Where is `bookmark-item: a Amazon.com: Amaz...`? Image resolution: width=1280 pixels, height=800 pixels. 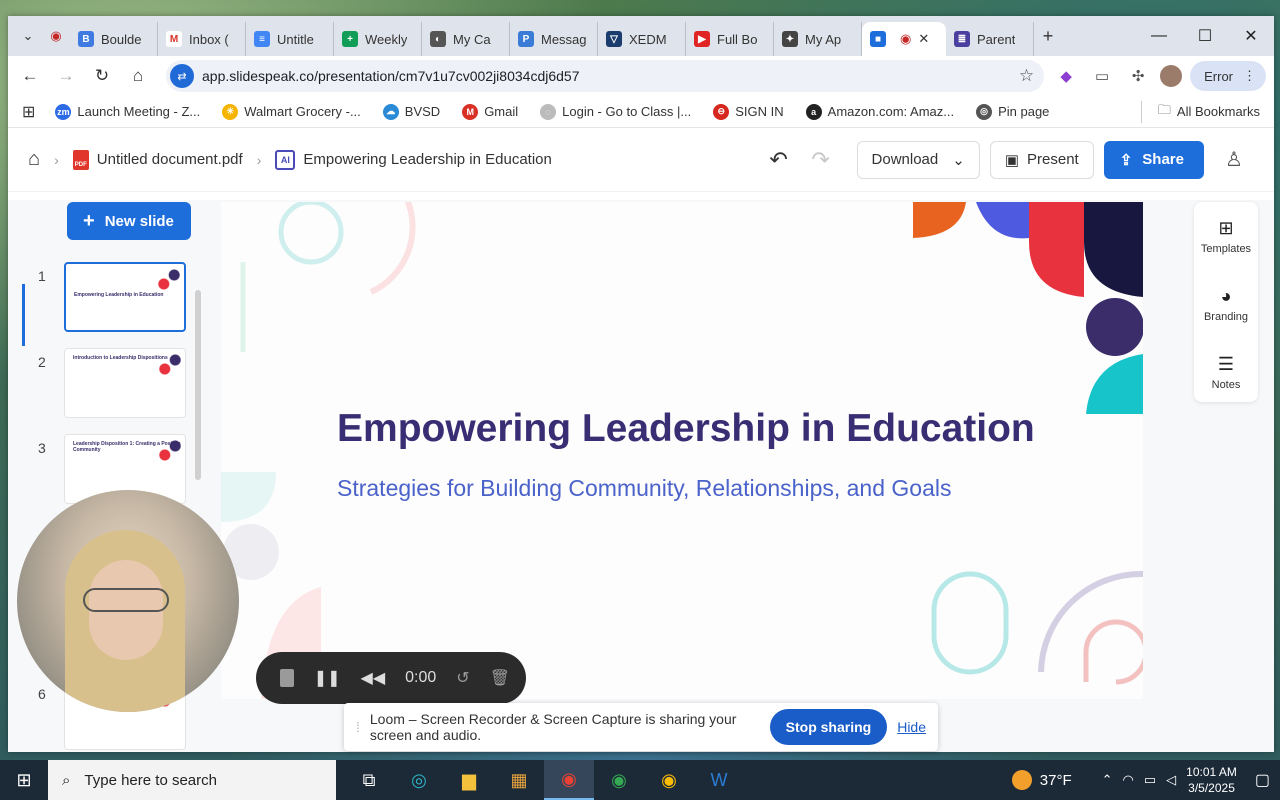
bookmark-item: a Amazon.com: Amaz... is located at coordinates (879, 111).